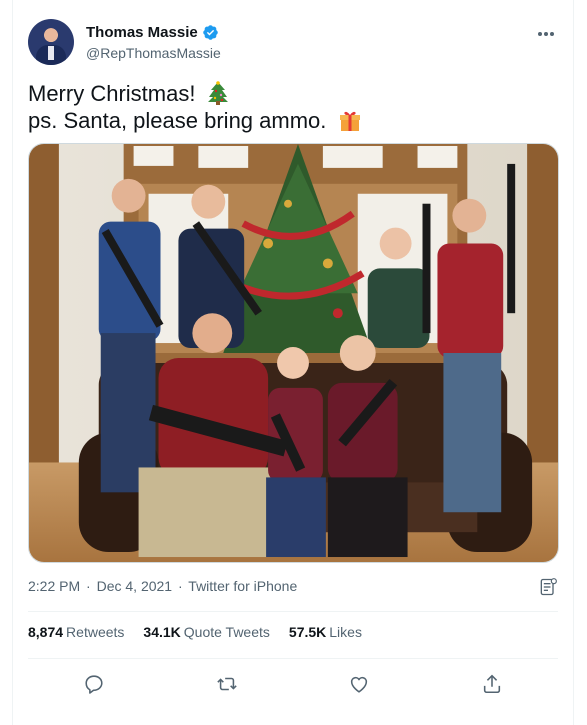 The image size is (587, 725). I want to click on quote-tweets-stat: 34.1K Quote Tweets, so click(206, 632).